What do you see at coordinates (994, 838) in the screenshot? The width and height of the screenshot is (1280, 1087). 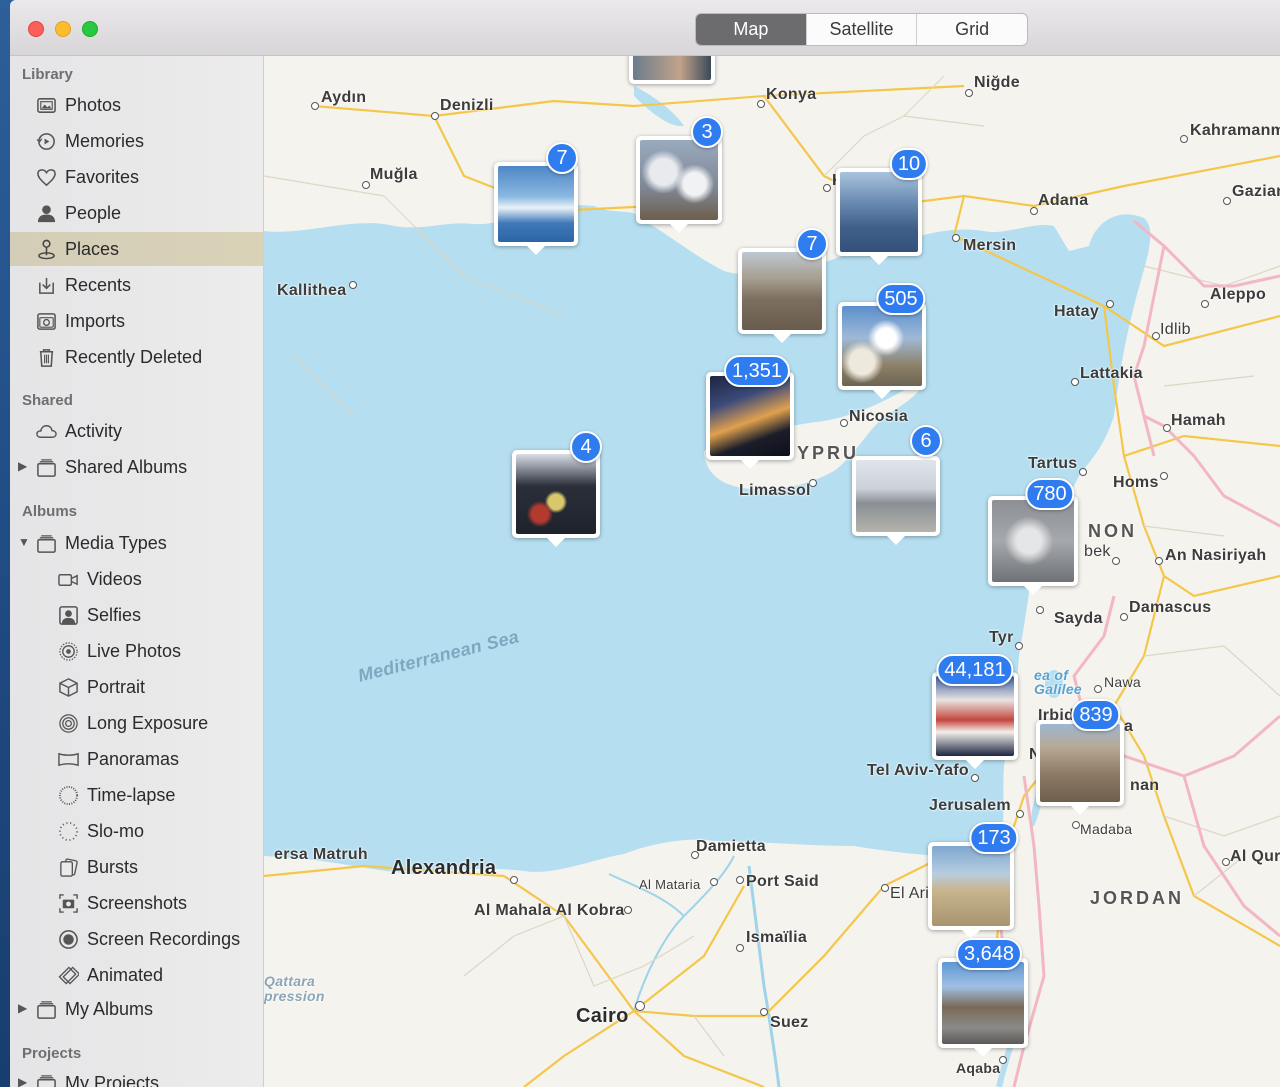 I see `photo-count-badge: 173` at bounding box center [994, 838].